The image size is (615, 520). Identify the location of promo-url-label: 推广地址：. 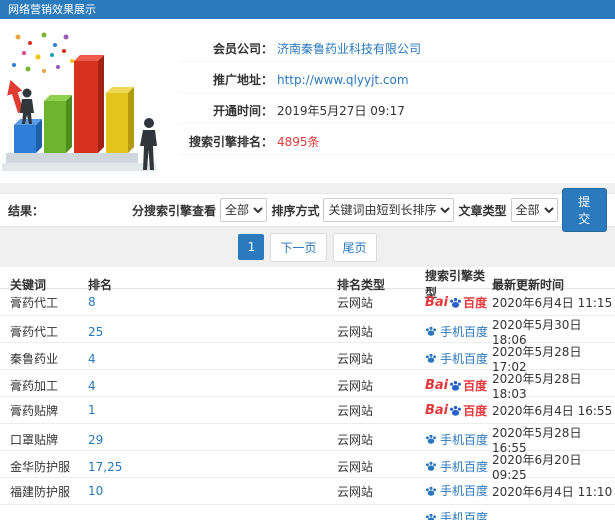
(242, 80).